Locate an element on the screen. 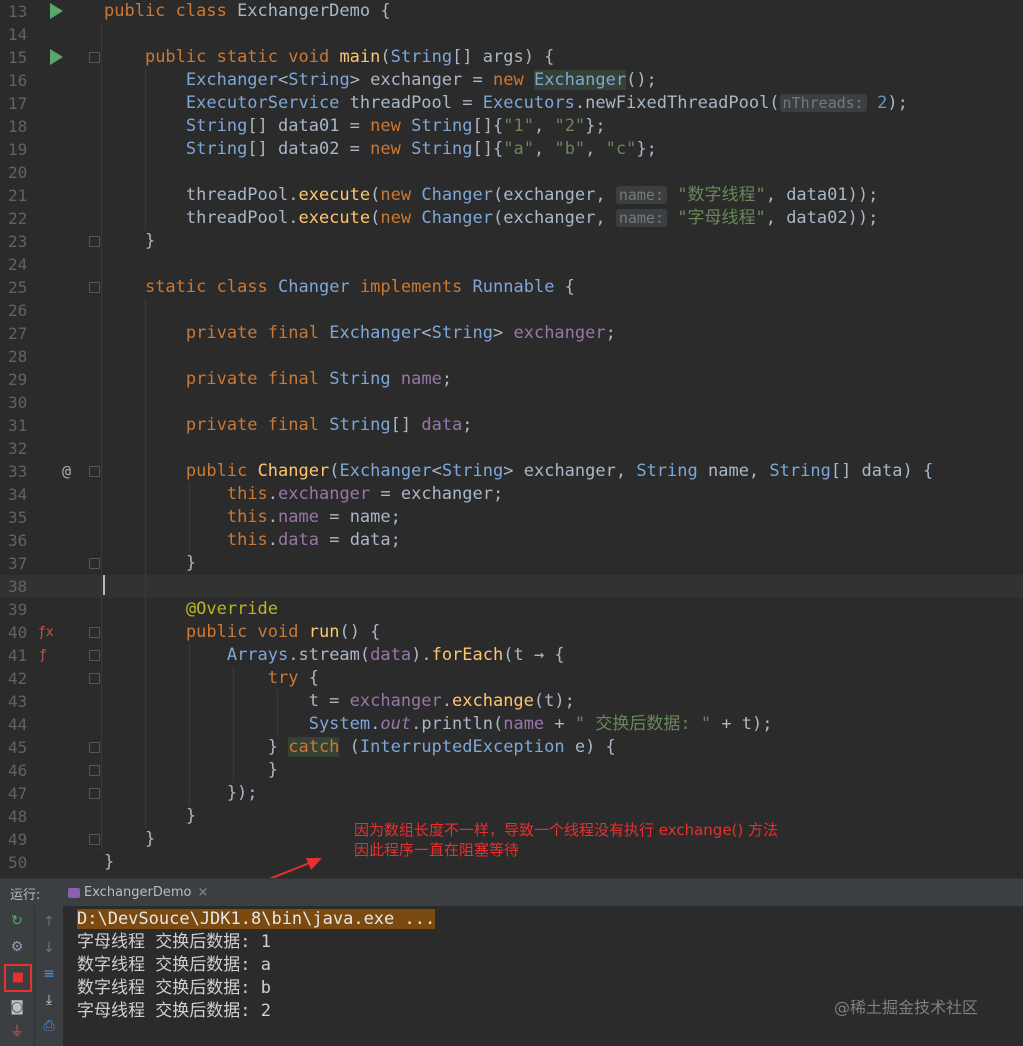 The image size is (1023, 1046). stop-icon: ■ is located at coordinates (18, 978).